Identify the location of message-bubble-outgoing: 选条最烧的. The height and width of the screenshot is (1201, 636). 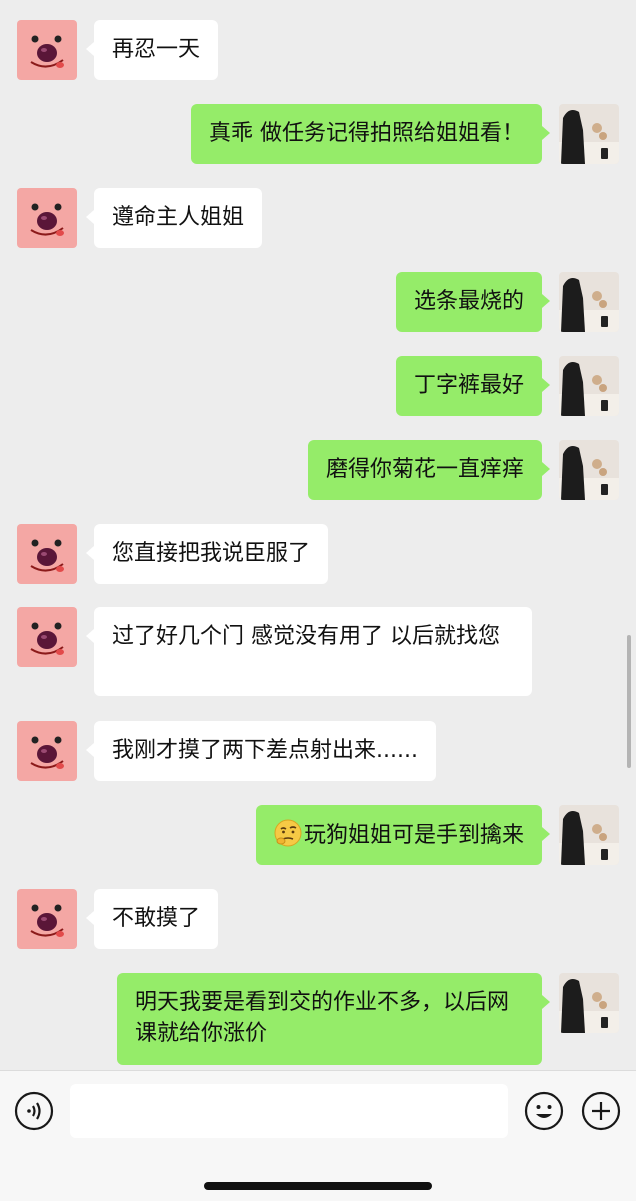
(473, 302).